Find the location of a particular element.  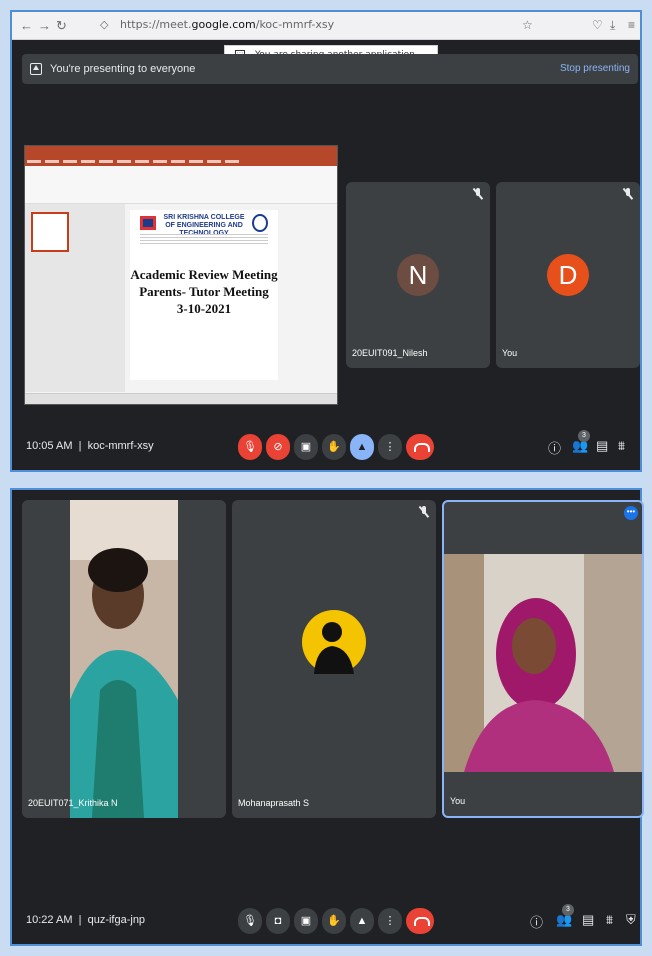

camera-button: ◘ is located at coordinates (278, 921).